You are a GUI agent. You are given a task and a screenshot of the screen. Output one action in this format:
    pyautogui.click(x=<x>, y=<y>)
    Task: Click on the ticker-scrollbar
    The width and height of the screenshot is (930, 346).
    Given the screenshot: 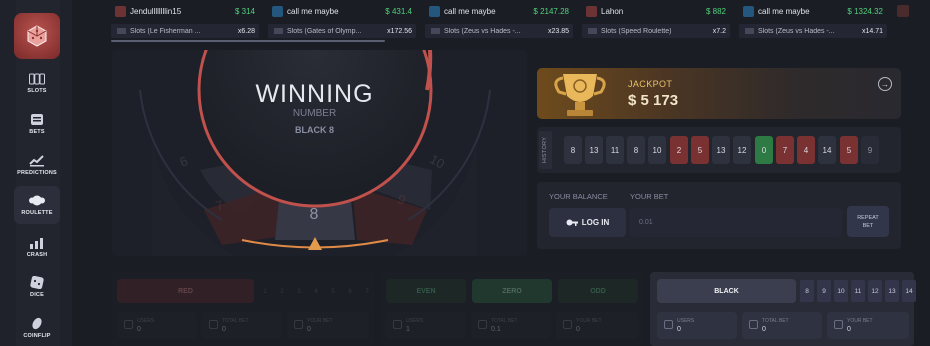 What is the action you would take?
    pyautogui.click(x=248, y=41)
    